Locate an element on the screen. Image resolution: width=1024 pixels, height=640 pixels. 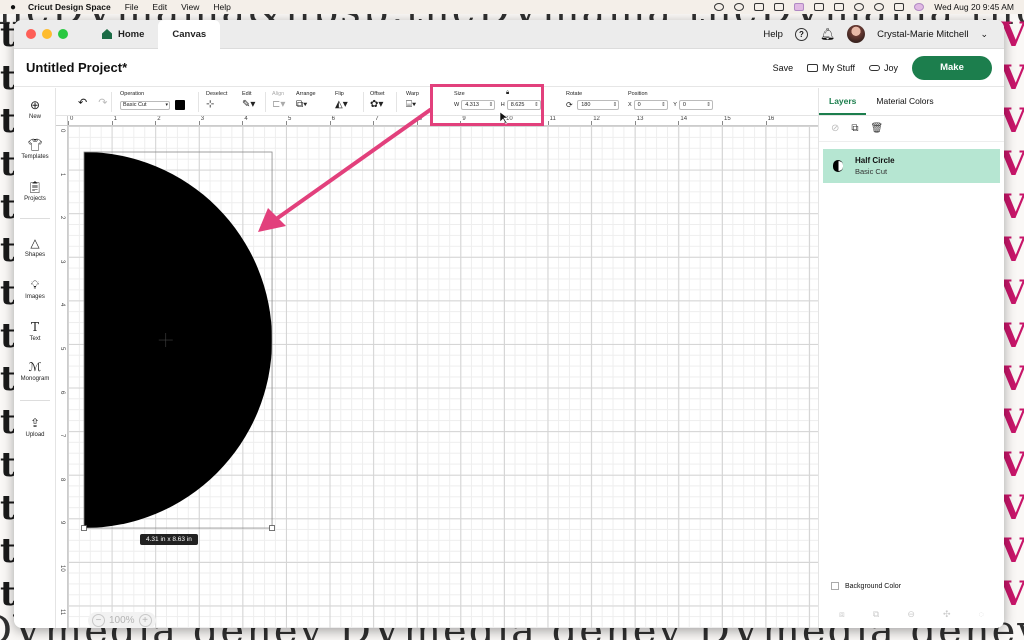
hide-layer-icon: ⊘ is located at coordinates (835, 128).